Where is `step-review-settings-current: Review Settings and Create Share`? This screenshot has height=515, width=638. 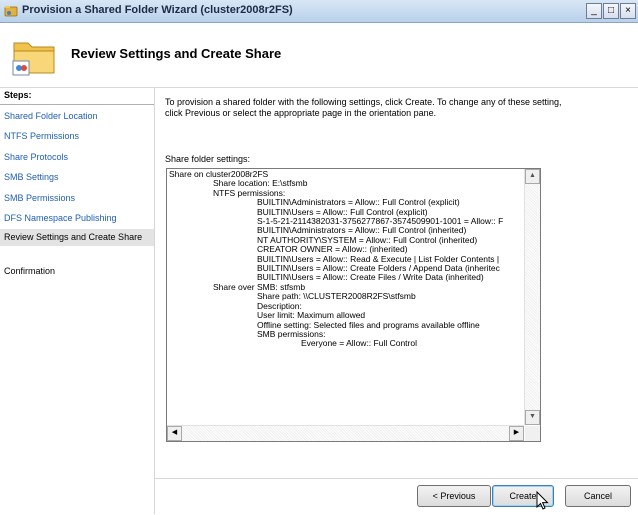
step-review-settings-current: Review Settings and Create Share is located at coordinates (77, 237).